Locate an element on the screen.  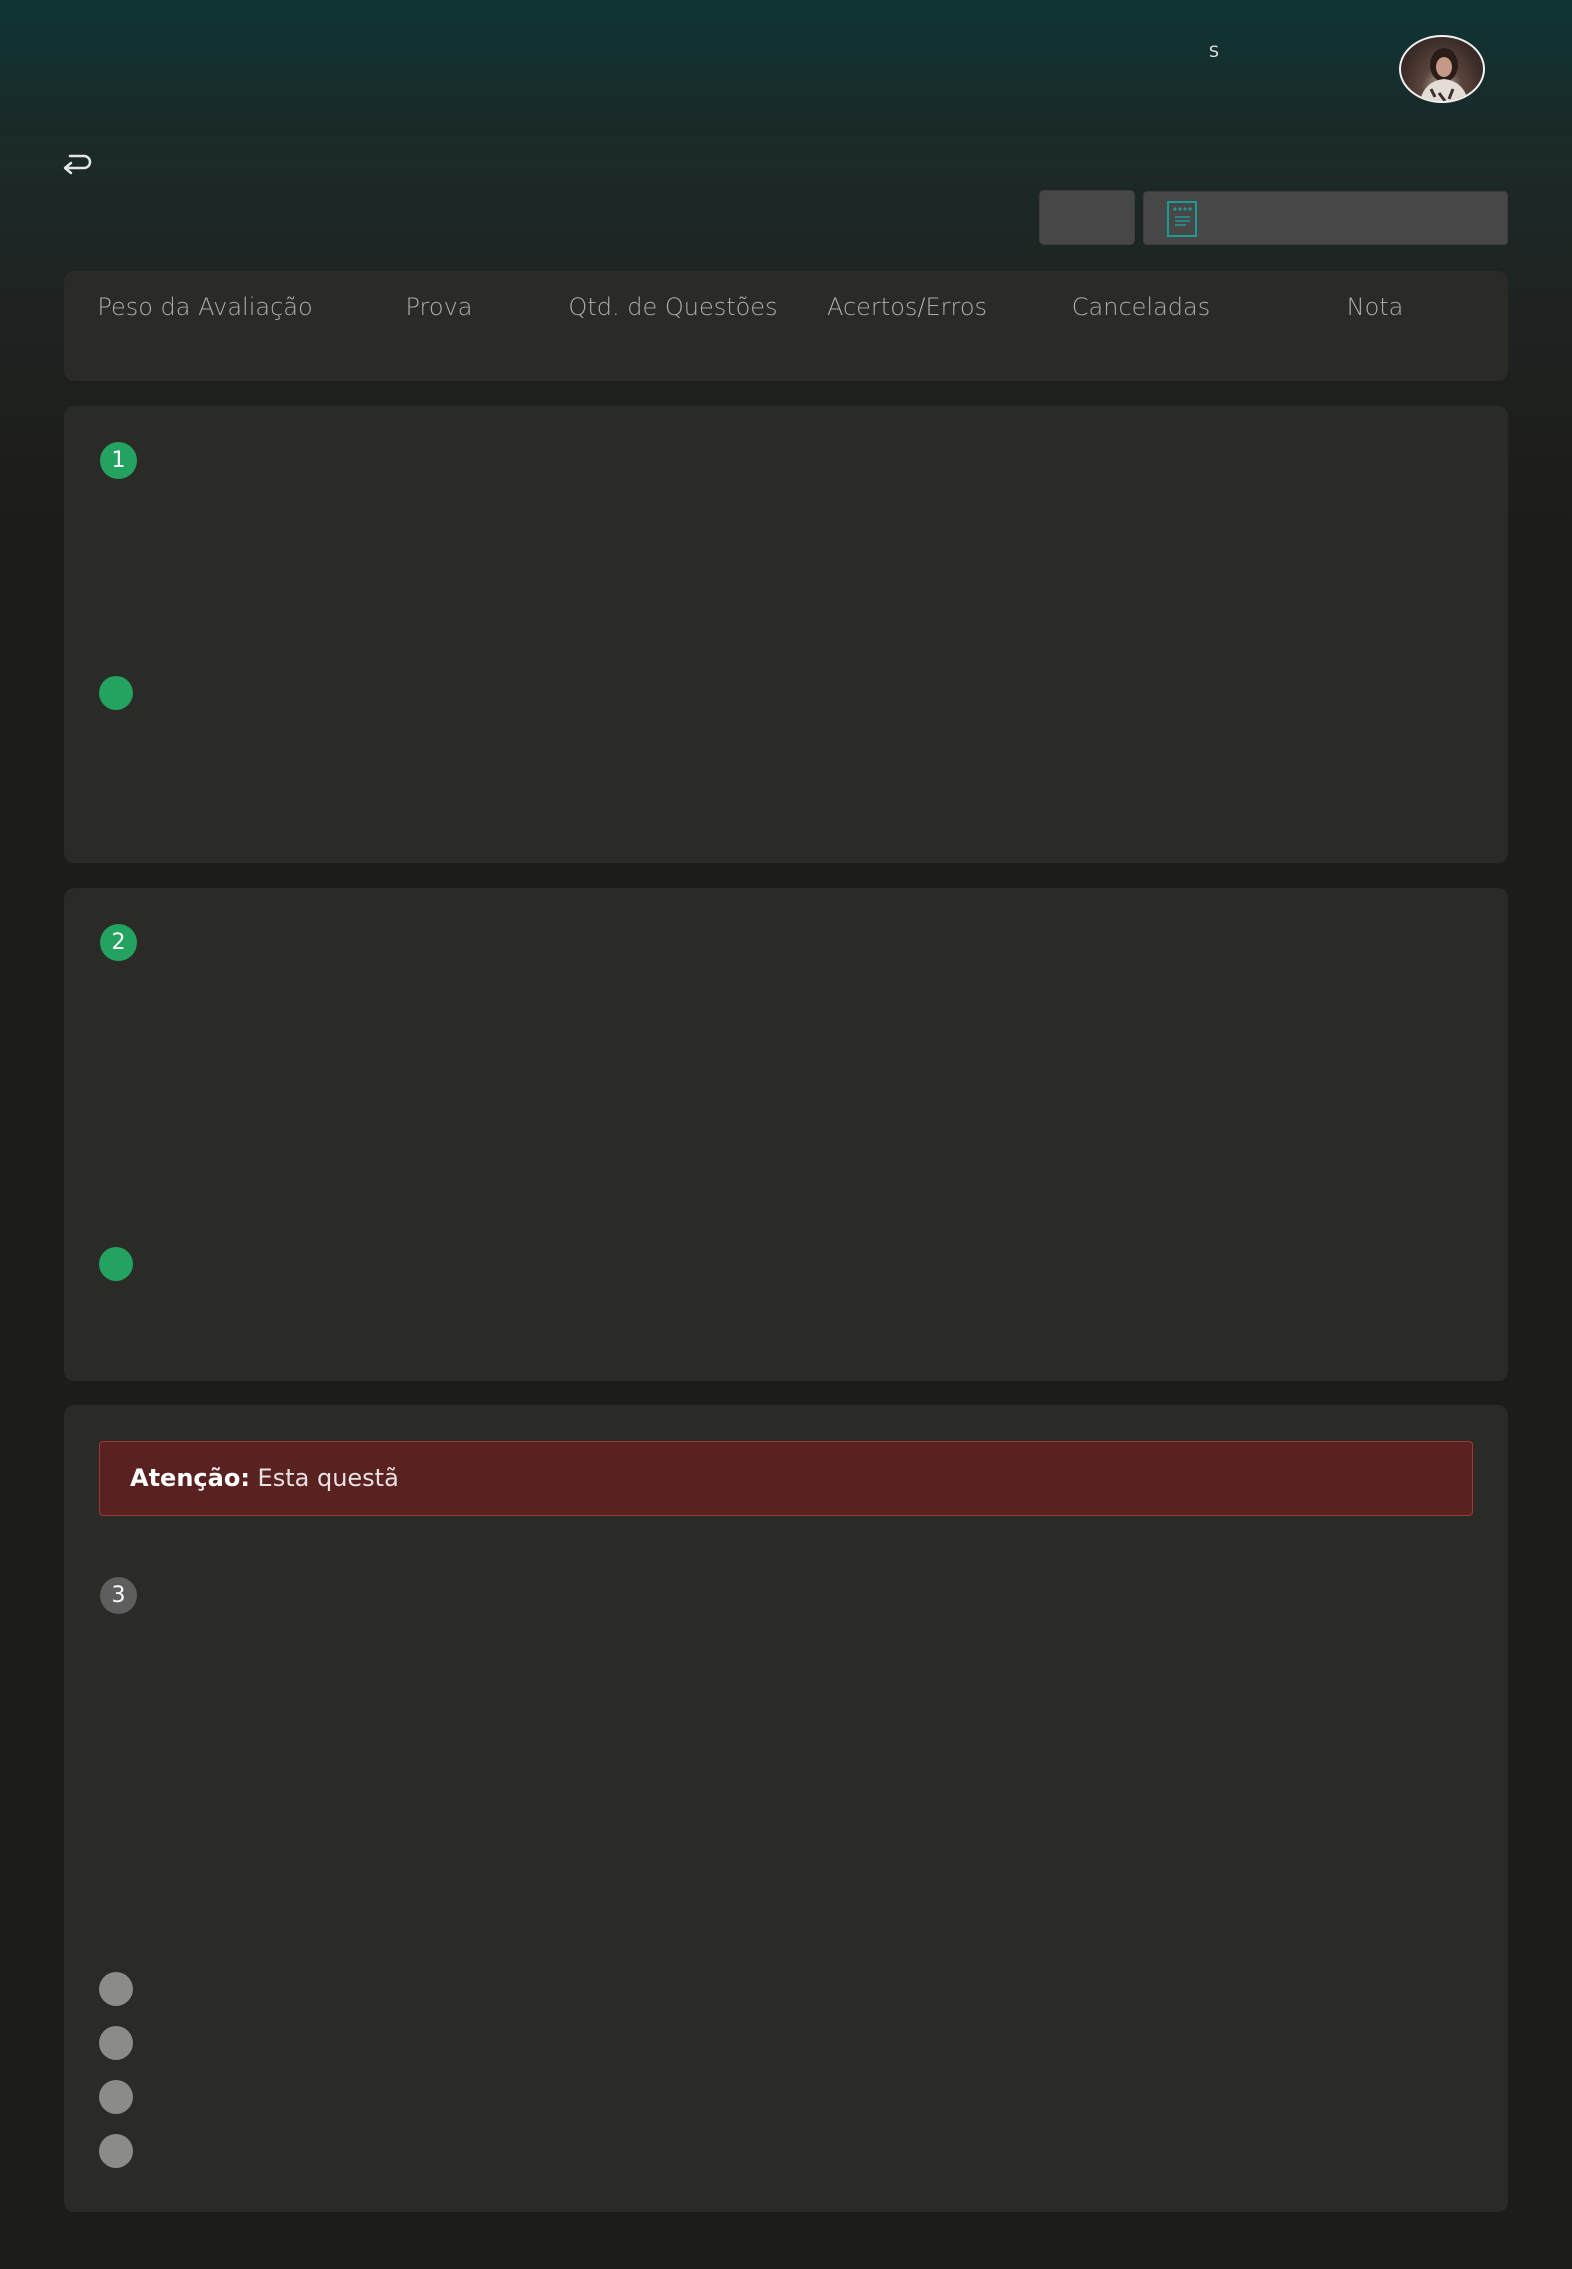
document-icon is located at coordinates (1182, 219).